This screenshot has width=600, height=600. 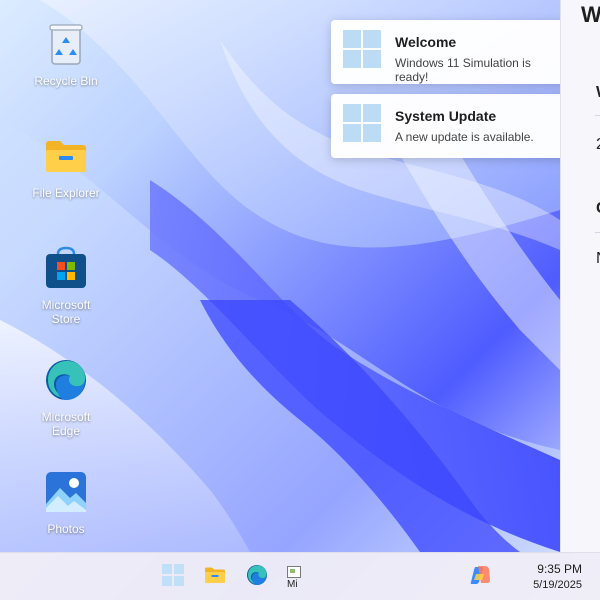 I want to click on taskbar-broken-image: Mi, so click(x=298, y=578).